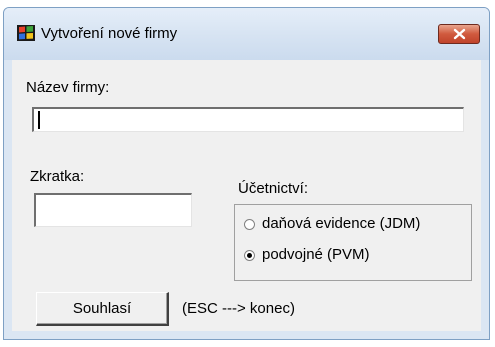  Describe the element at coordinates (102, 309) in the screenshot. I see `agree-button: Souhlasí` at that location.